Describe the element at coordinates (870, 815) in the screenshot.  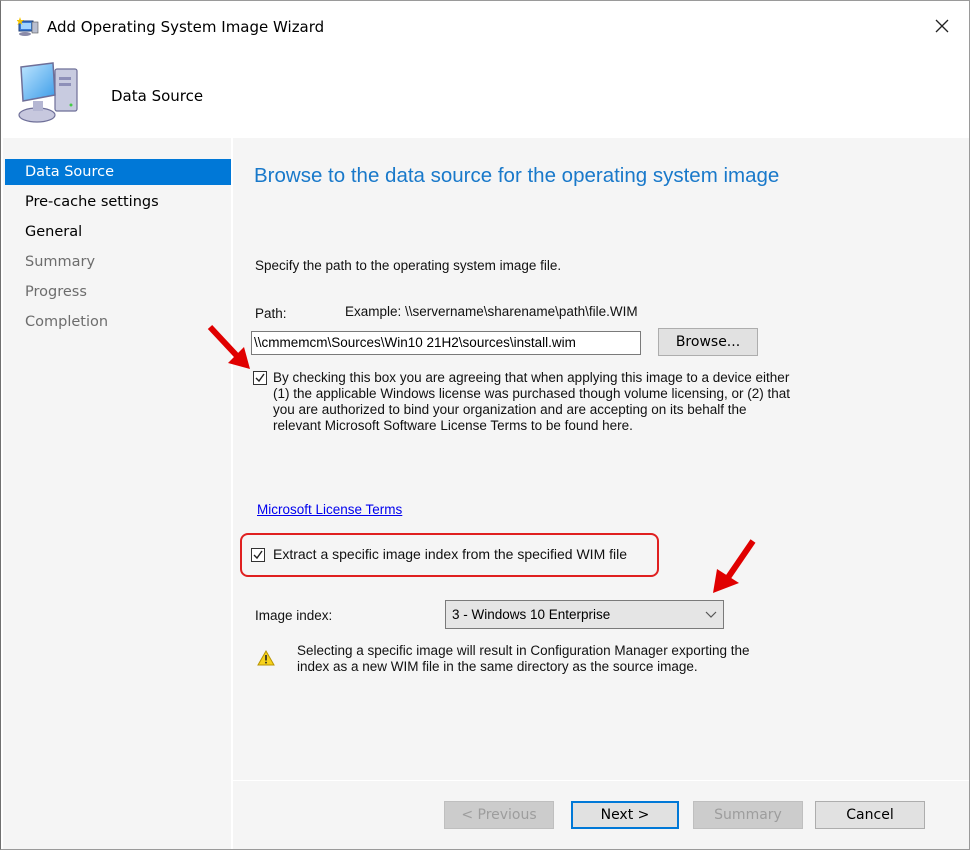
I see `cancel-button: Cancel` at that location.